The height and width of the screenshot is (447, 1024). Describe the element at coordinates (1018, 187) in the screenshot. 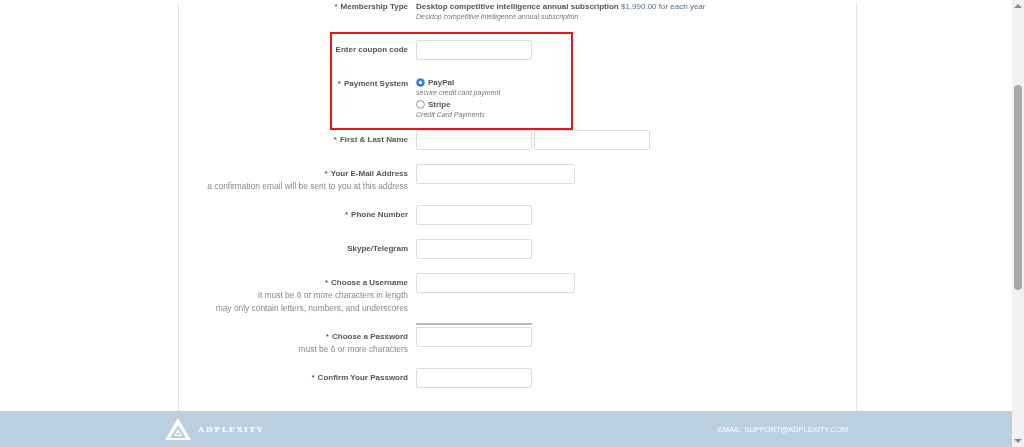

I see `scrollbar-thumb` at that location.